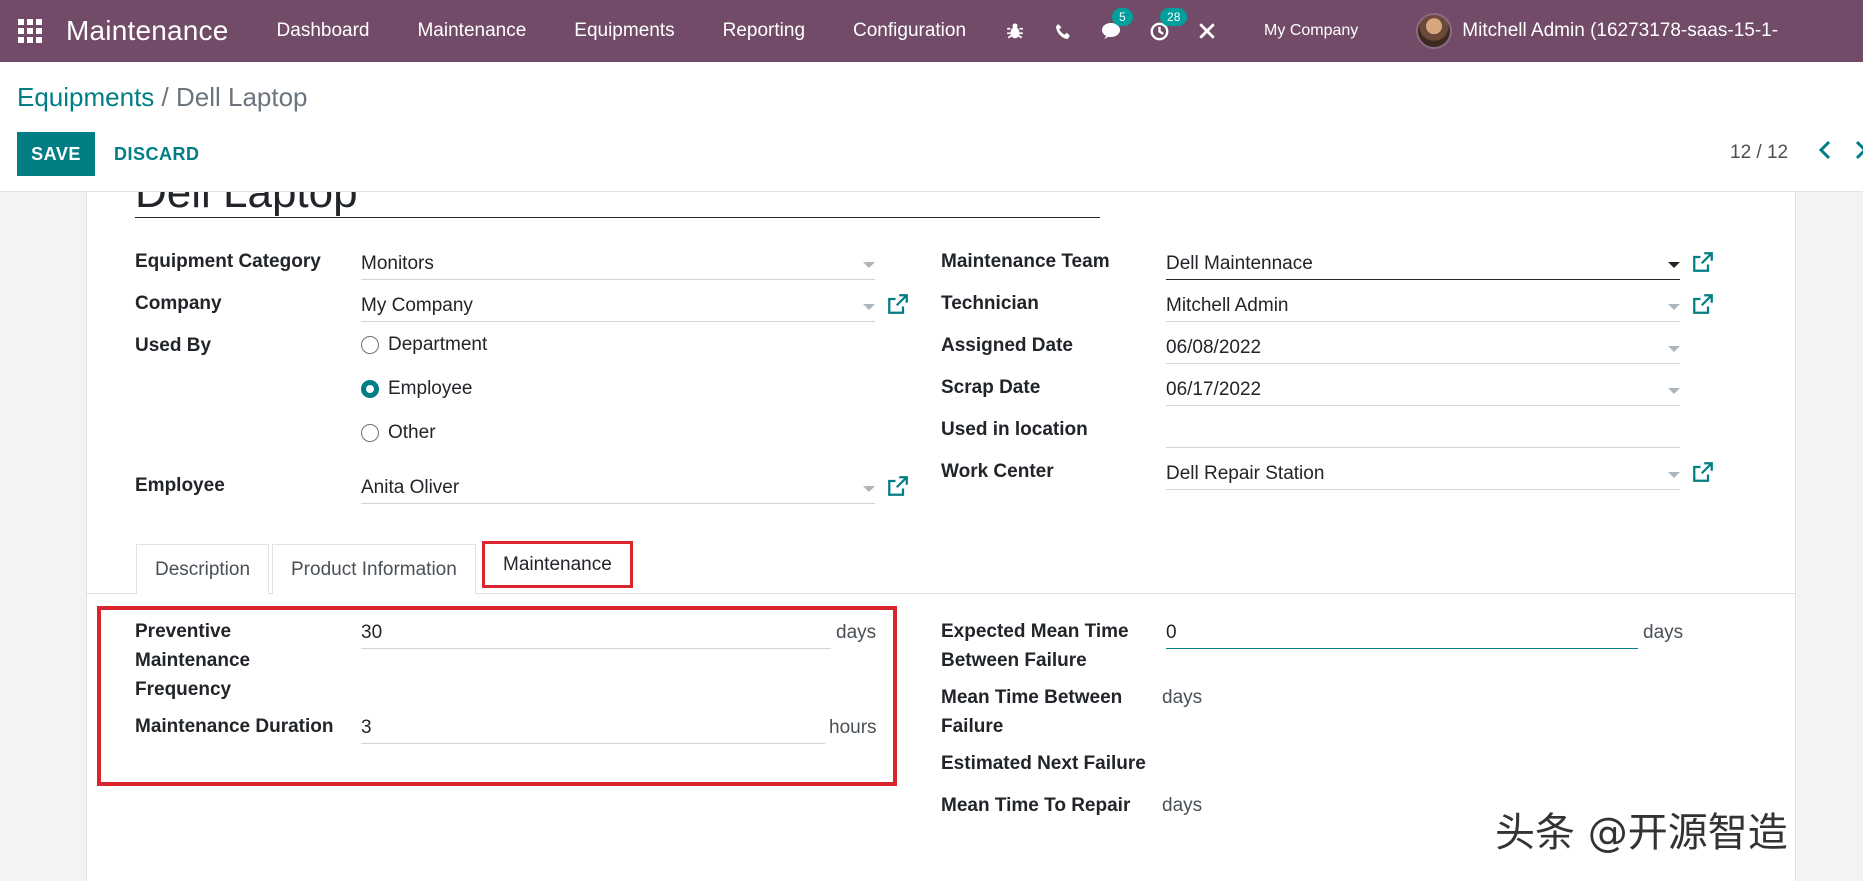 This screenshot has width=1863, height=881. I want to click on assigned-date-field: 06/08/2022, so click(1423, 348).